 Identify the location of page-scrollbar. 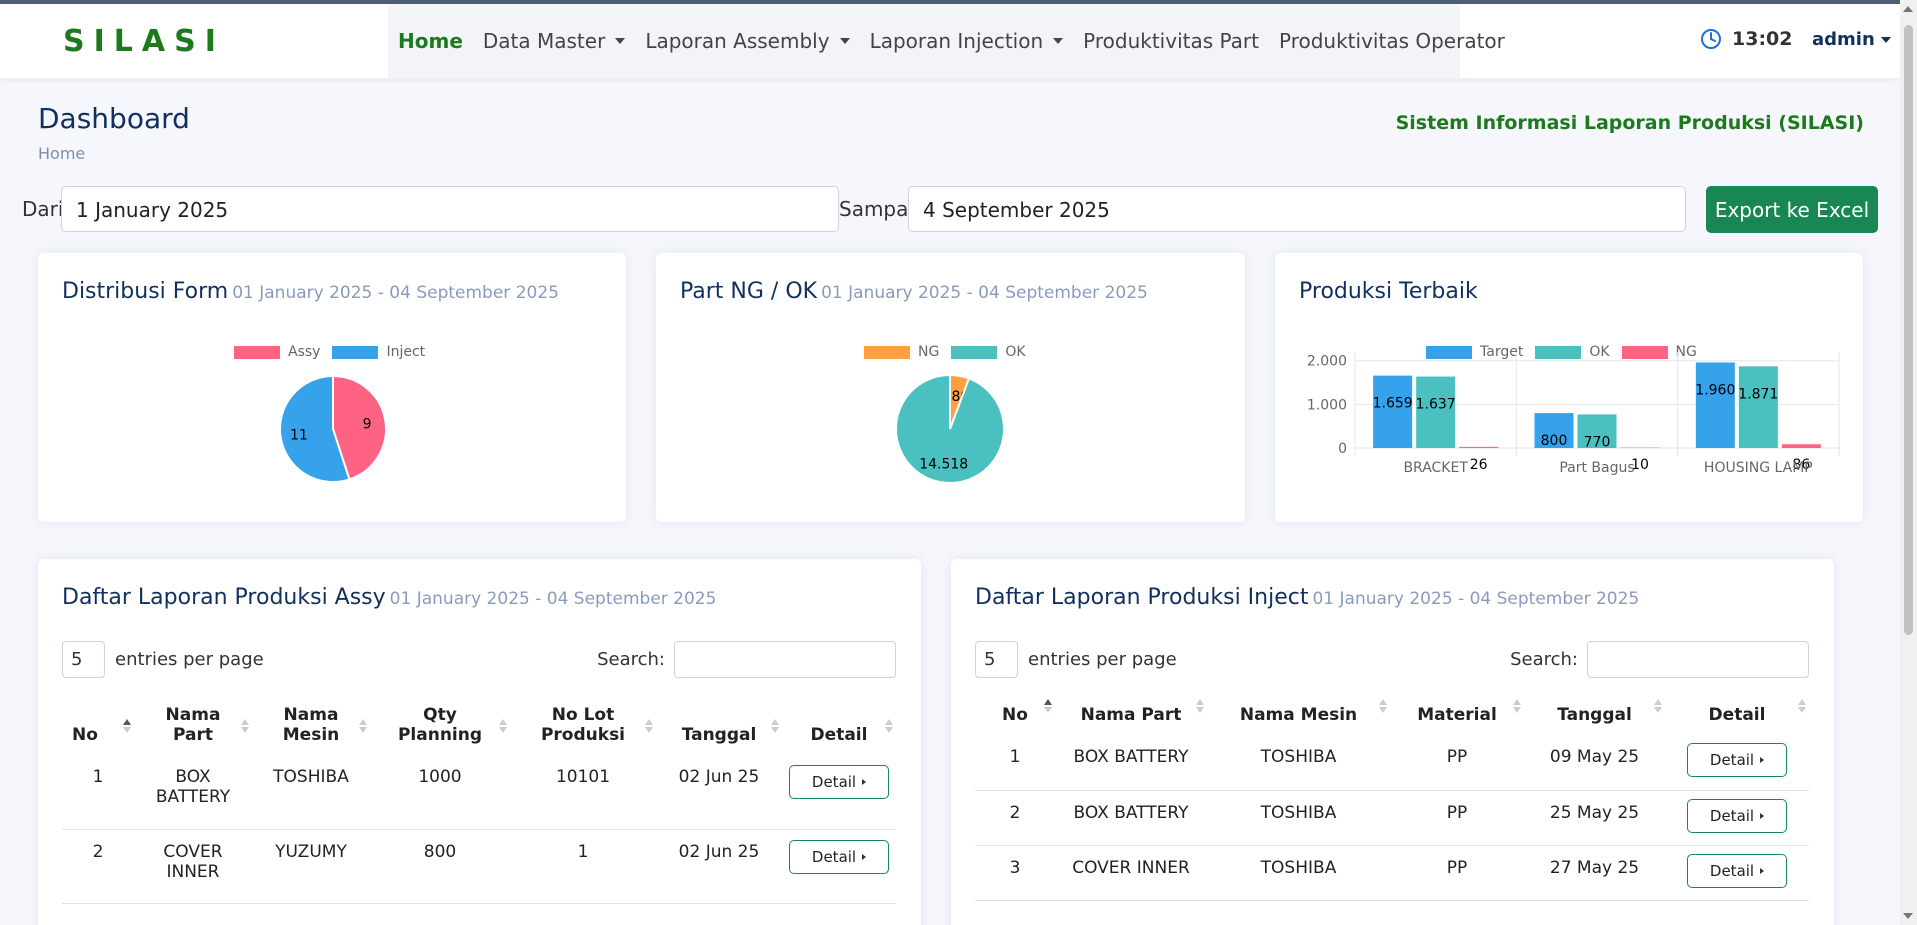
(1908, 462).